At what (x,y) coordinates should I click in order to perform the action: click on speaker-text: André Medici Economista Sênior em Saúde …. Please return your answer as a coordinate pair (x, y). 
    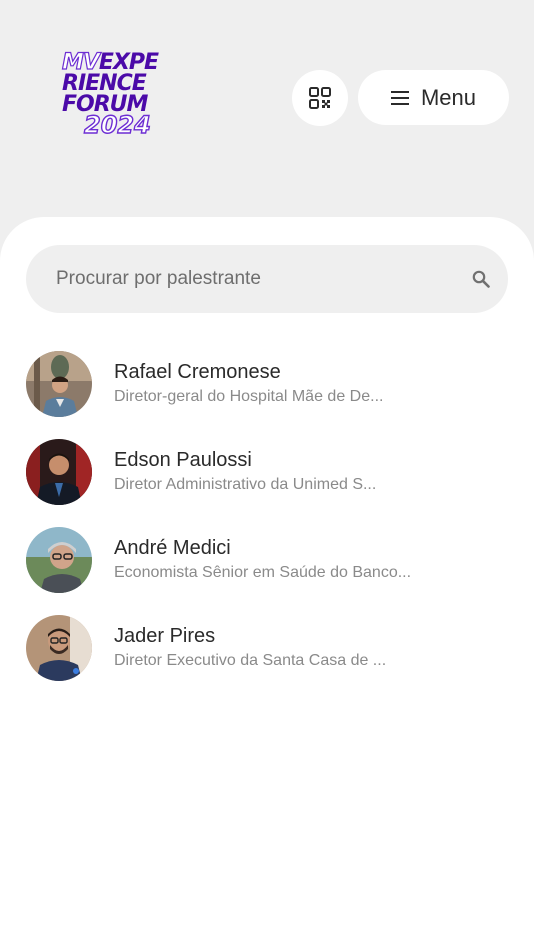
    Looking at the image, I should click on (314, 559).